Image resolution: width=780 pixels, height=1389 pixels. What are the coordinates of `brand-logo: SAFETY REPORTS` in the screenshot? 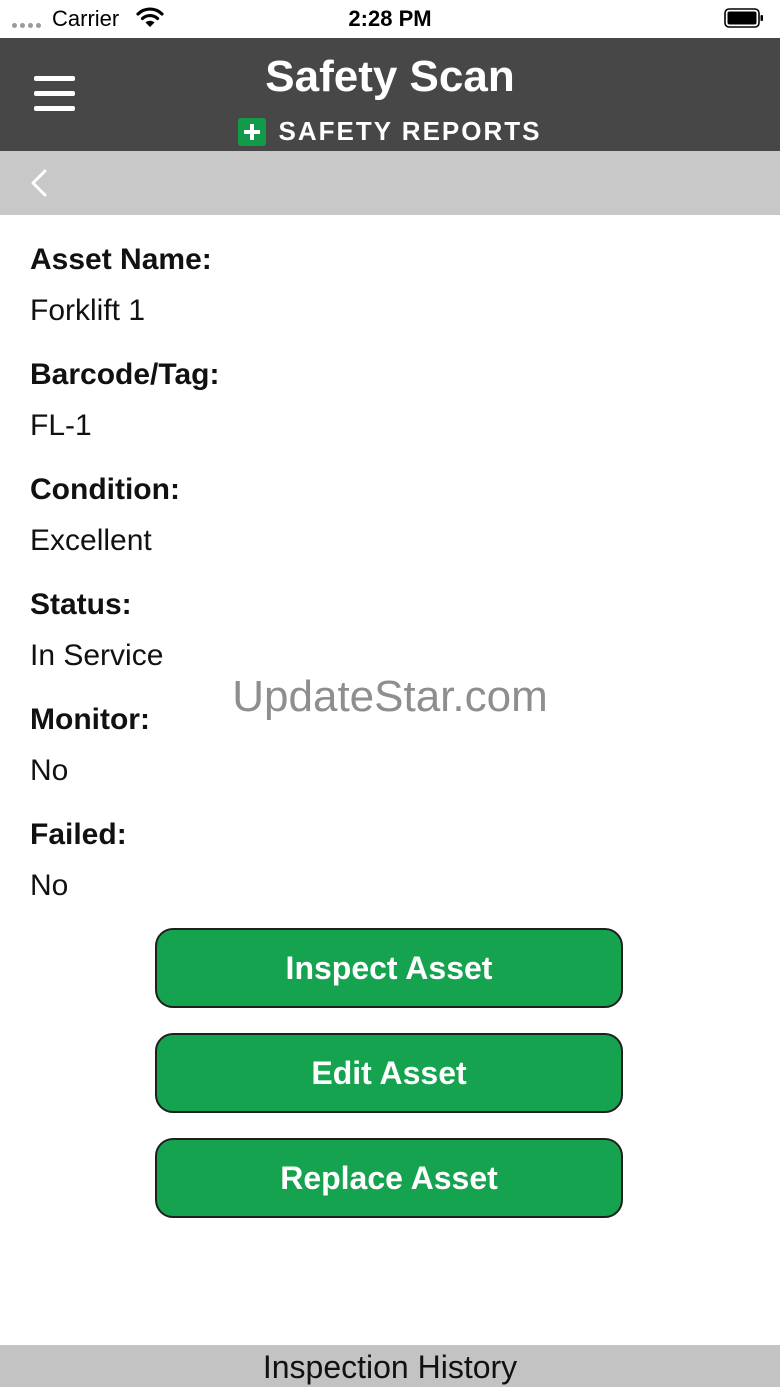 It's located at (390, 131).